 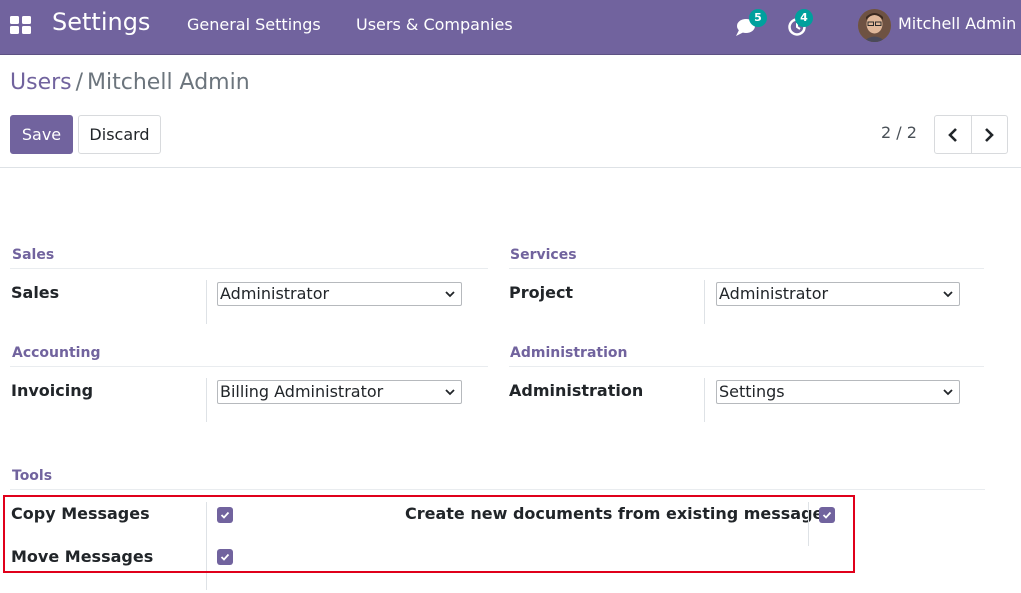 What do you see at coordinates (119, 134) in the screenshot?
I see `discard-button: Discard` at bounding box center [119, 134].